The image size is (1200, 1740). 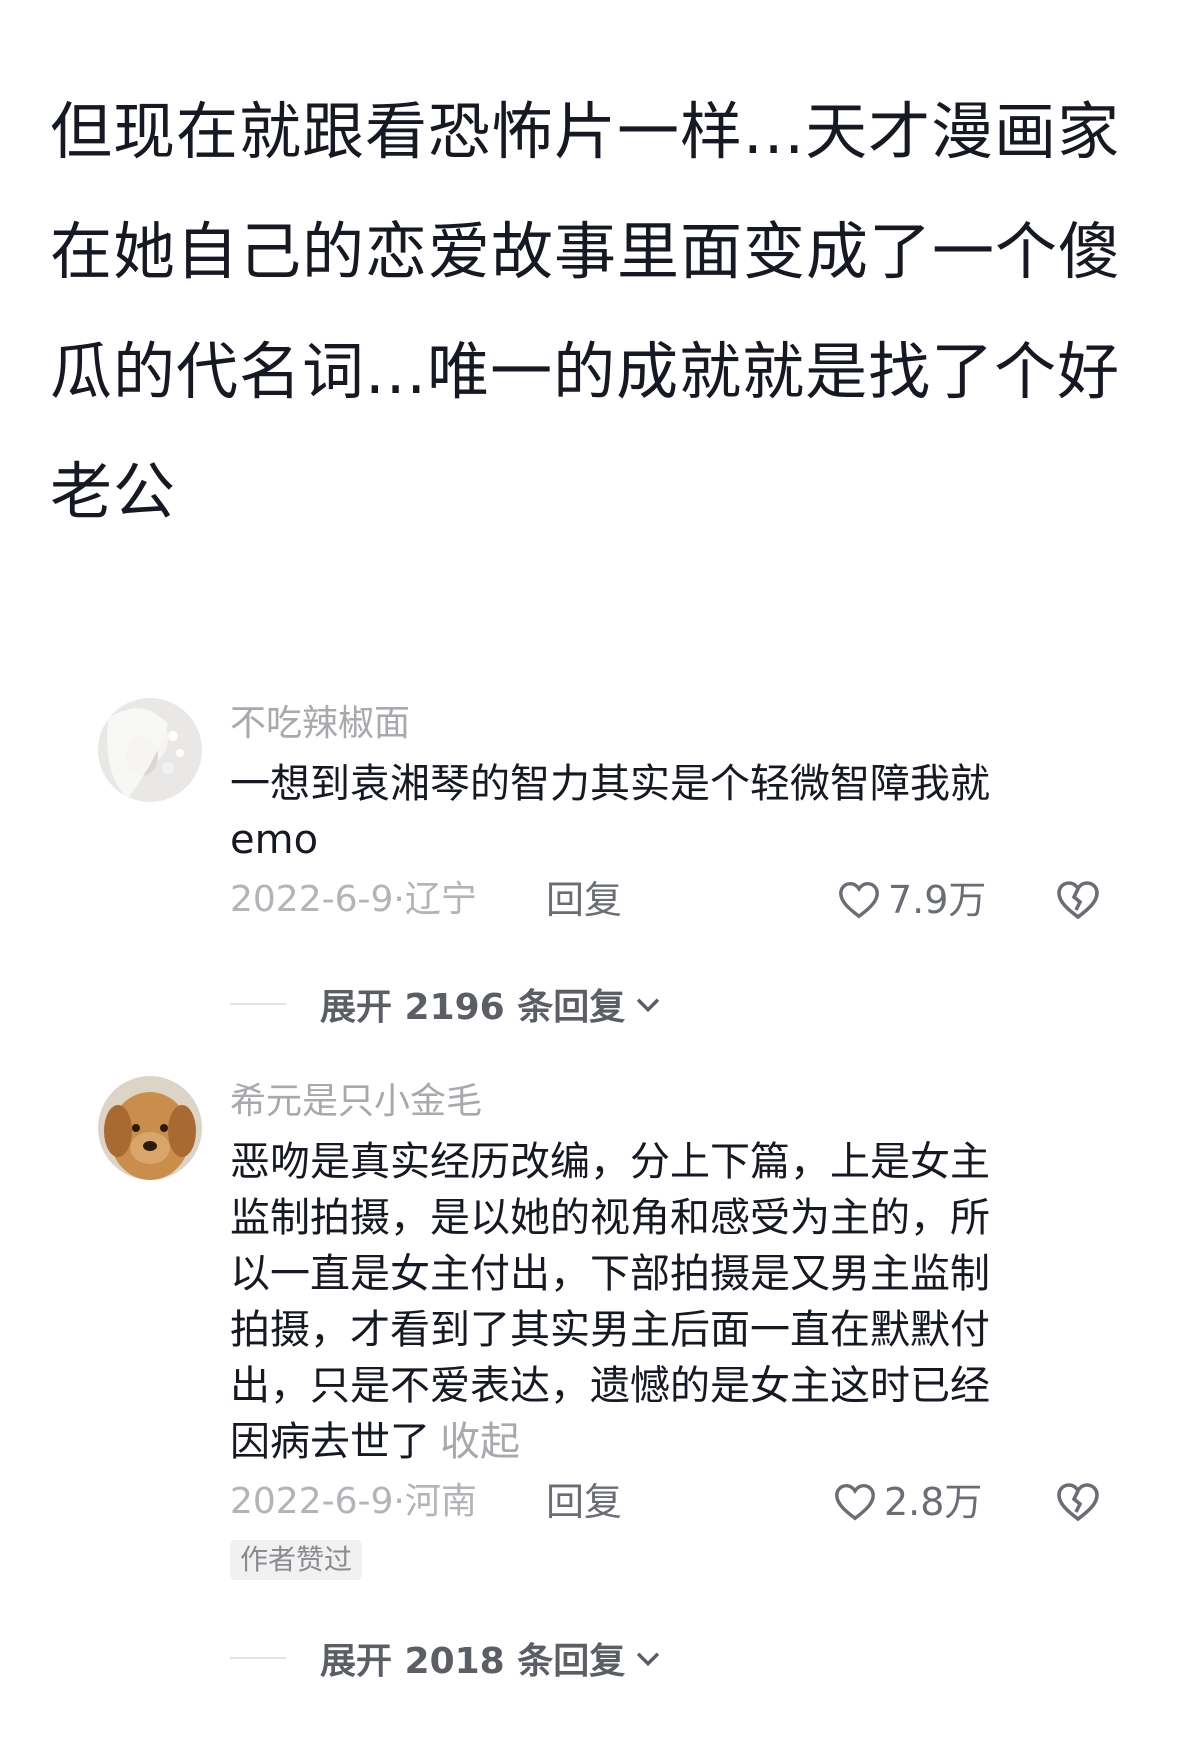 What do you see at coordinates (610, 1330) in the screenshot?
I see `comment-content-line: 拍摄，才看到了其实男主后面一直在默默付` at bounding box center [610, 1330].